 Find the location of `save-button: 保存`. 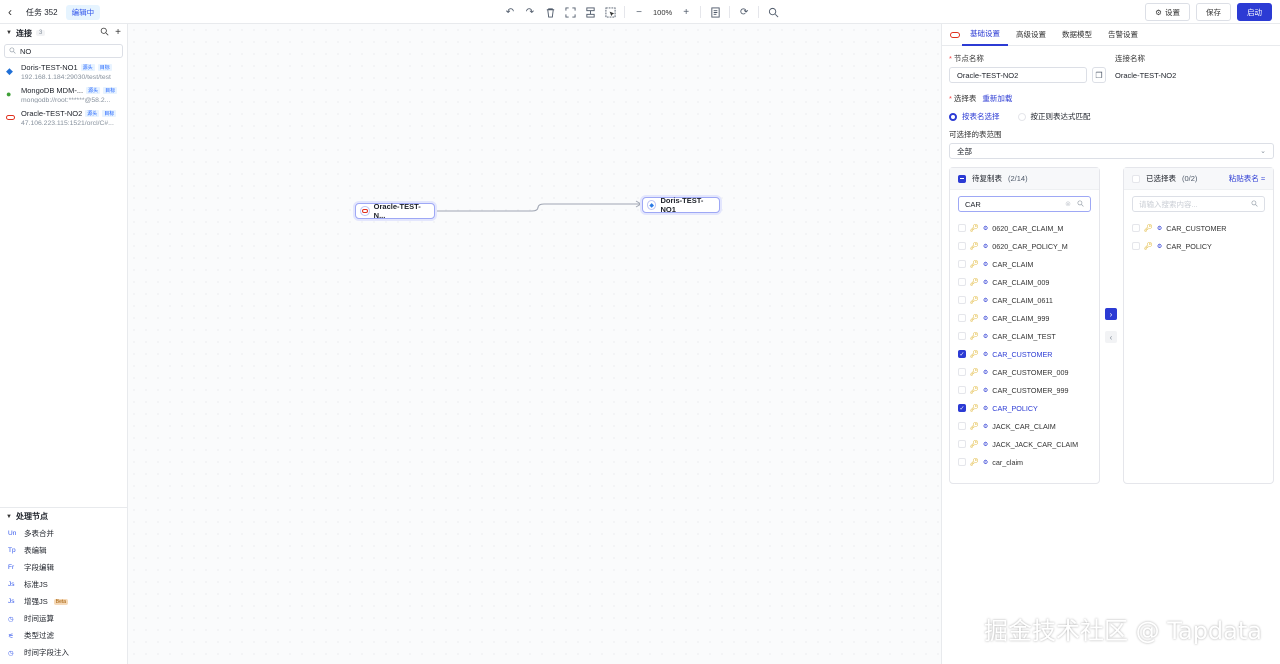

save-button: 保存 is located at coordinates (1213, 12).